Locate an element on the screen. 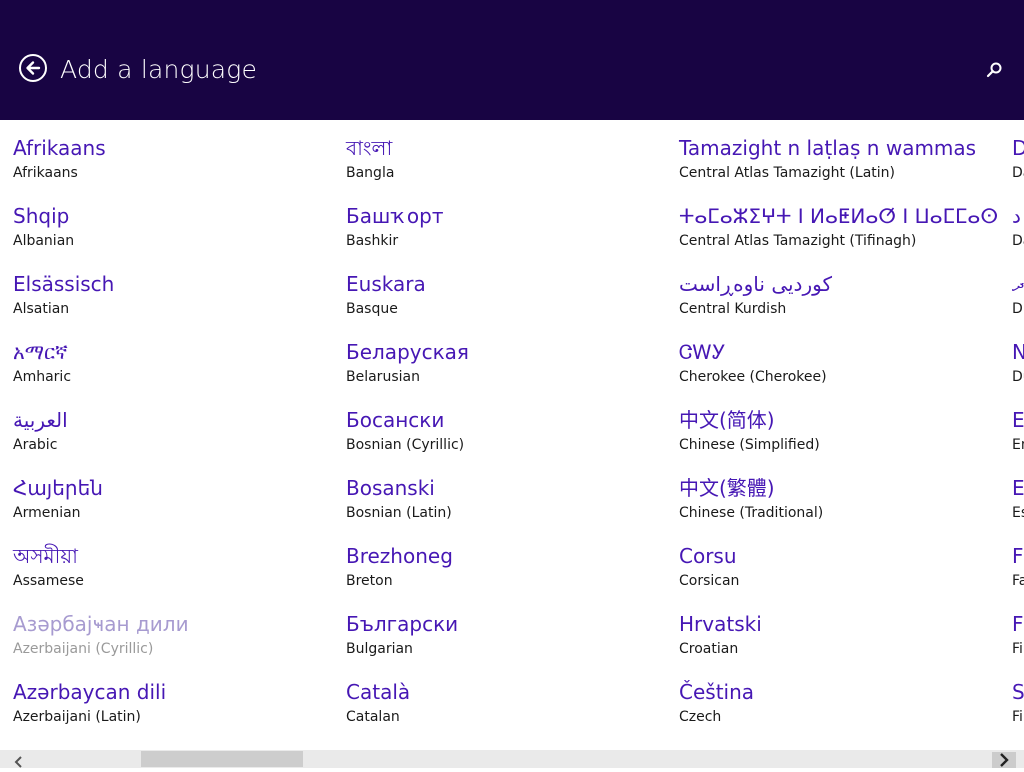  language-native-name: کوردیی ناوەڕاست is located at coordinates (755, 284).